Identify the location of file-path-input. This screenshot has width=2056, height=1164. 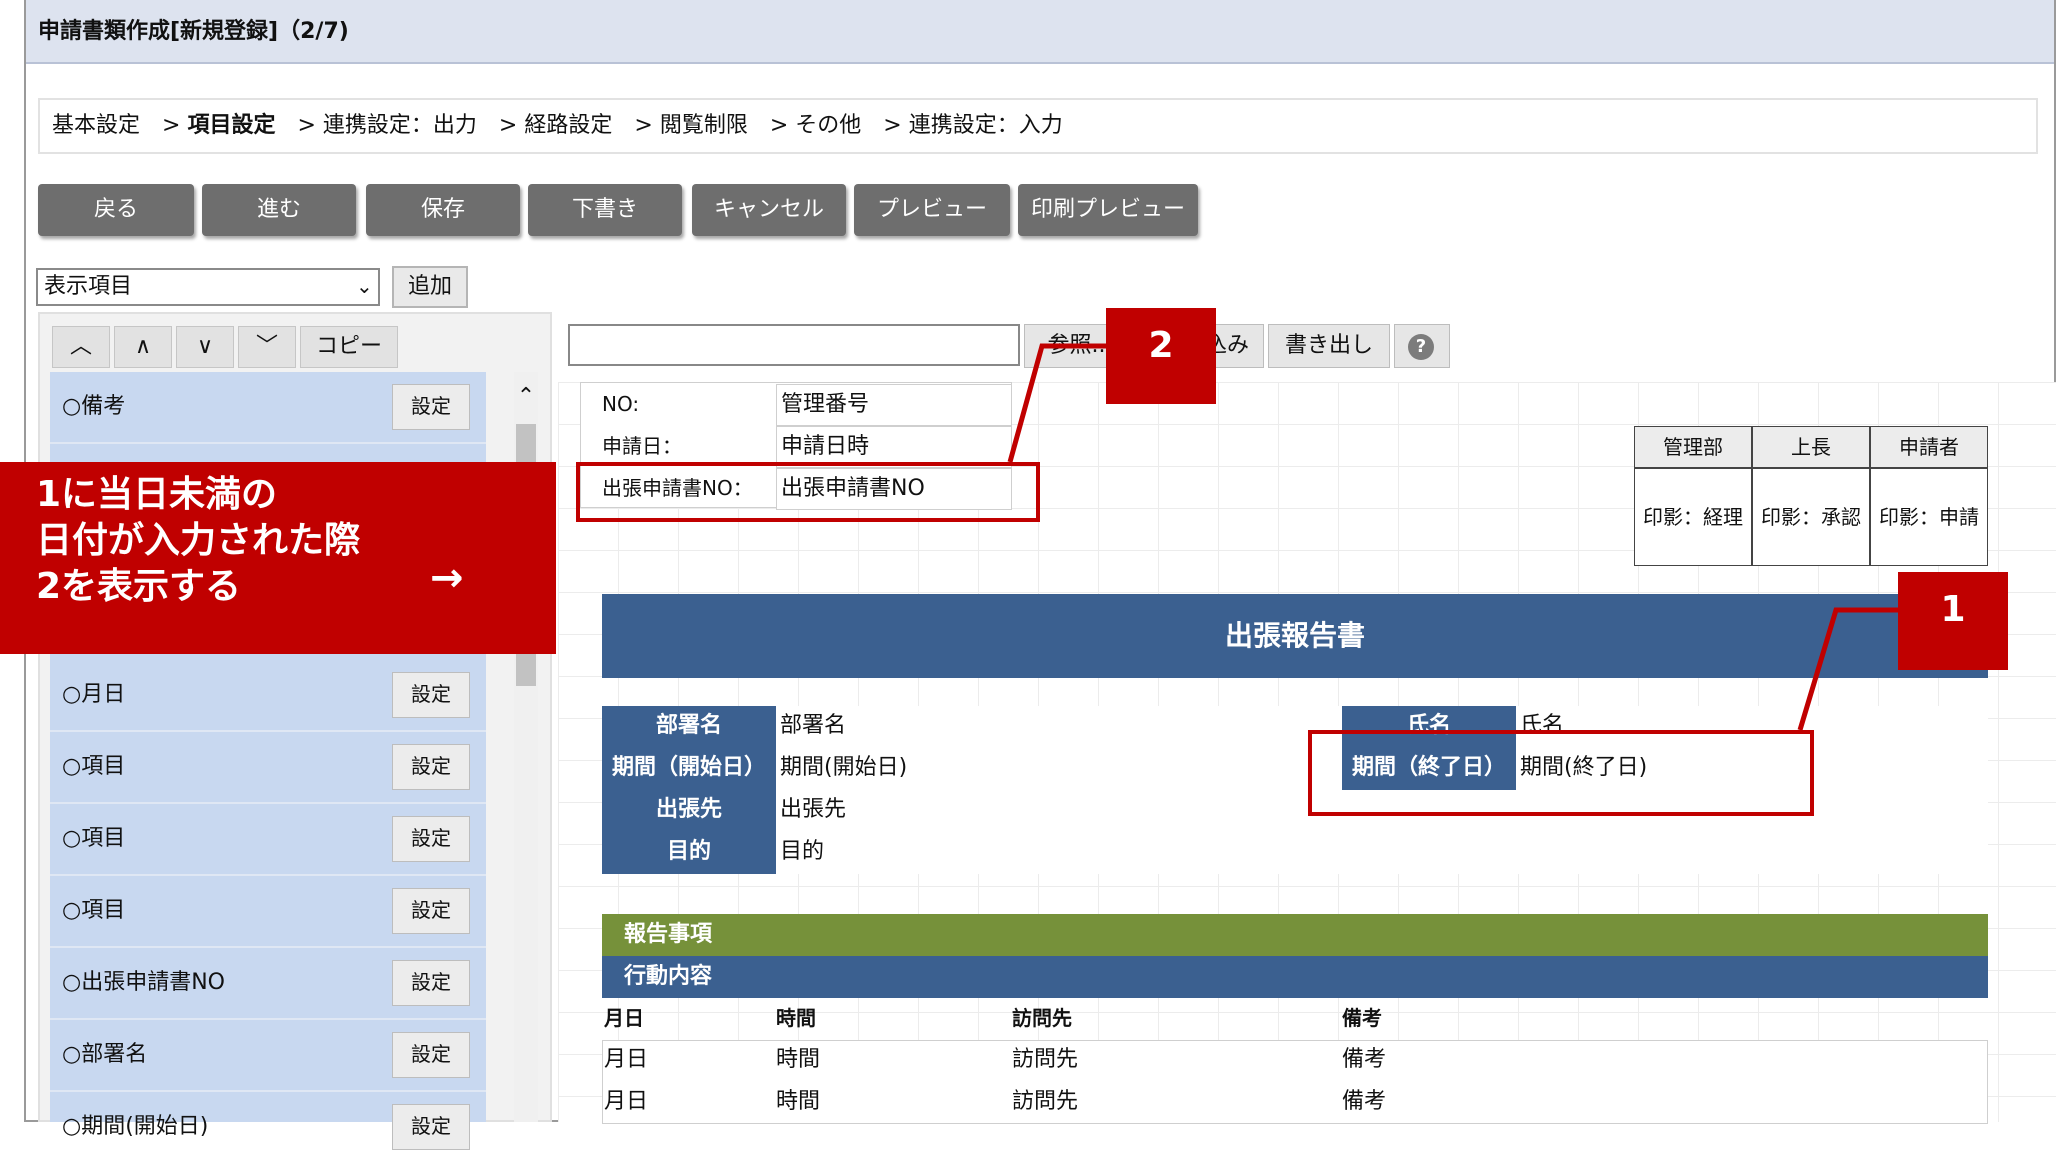
(794, 345).